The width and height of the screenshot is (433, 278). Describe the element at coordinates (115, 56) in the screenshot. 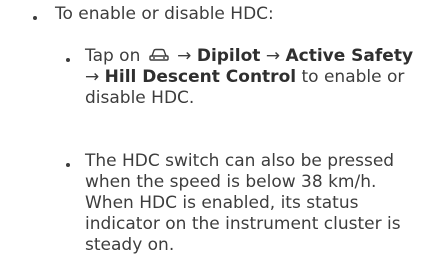

I see `instruction-prefix: Tap on` at that location.